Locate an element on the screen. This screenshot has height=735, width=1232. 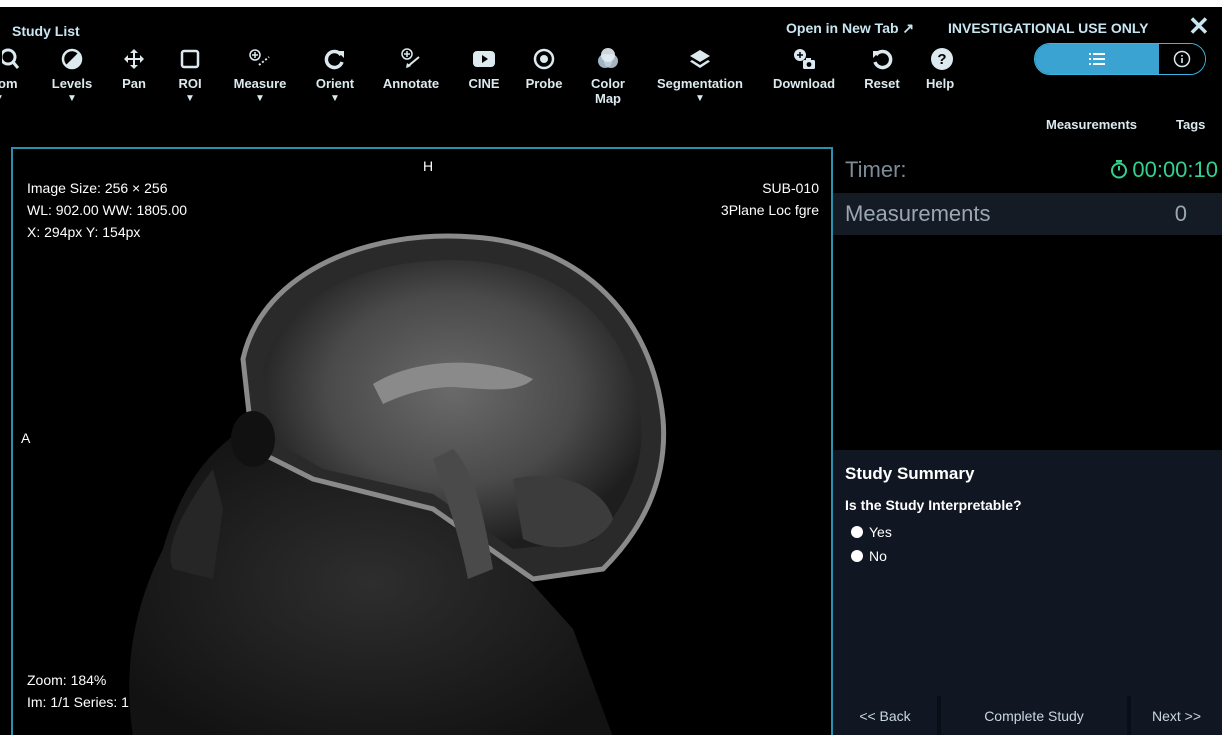
tool-orient-label: Orient is located at coordinates (335, 83).